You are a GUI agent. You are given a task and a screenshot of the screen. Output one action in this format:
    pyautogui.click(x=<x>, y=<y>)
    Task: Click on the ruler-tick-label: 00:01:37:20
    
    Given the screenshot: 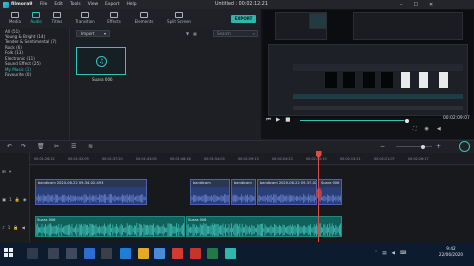 What is the action you would take?
    pyautogui.click(x=112, y=159)
    